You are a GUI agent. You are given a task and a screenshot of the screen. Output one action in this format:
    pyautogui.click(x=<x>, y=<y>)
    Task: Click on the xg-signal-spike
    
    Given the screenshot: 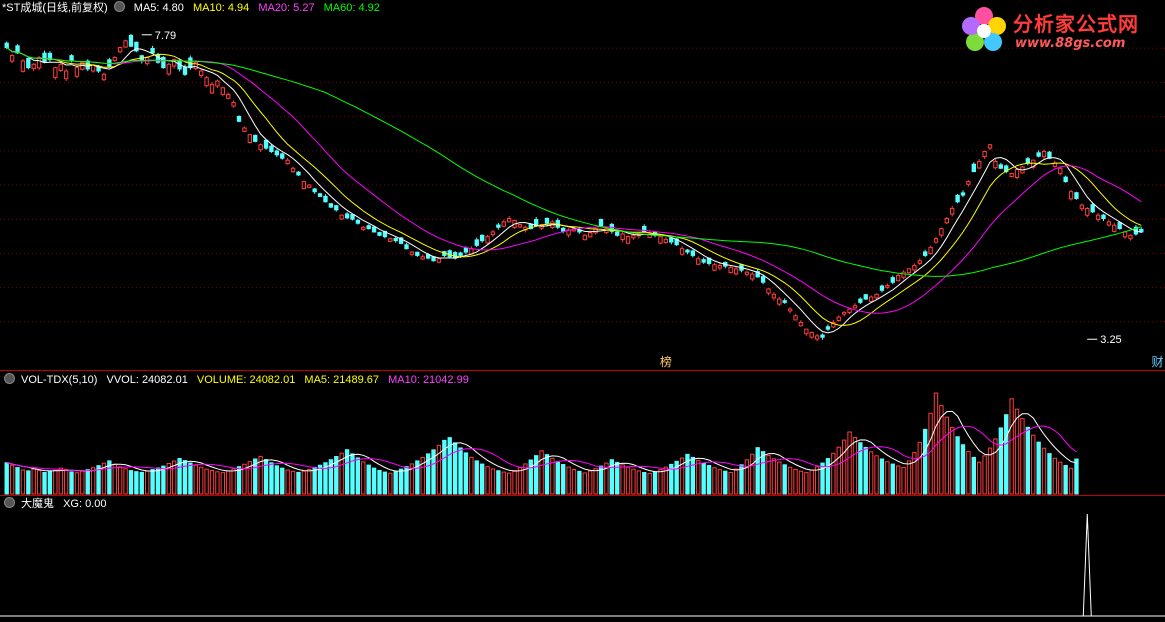 What is the action you would take?
    pyautogui.click(x=1087, y=565)
    